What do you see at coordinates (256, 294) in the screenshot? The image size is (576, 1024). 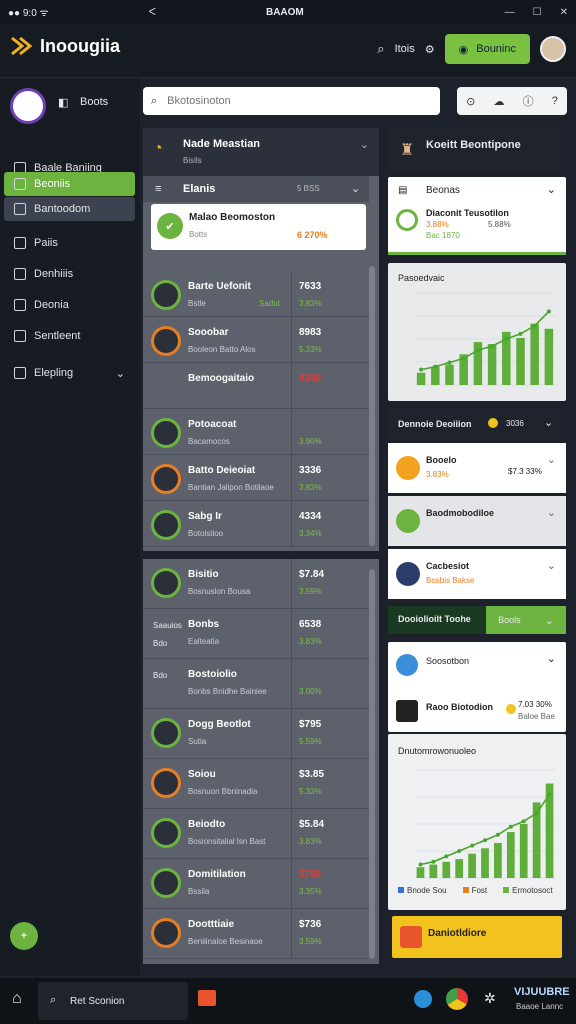 I see `list-row: Barte Uefonit Bstle 7633 3.83% Sadut` at bounding box center [256, 294].